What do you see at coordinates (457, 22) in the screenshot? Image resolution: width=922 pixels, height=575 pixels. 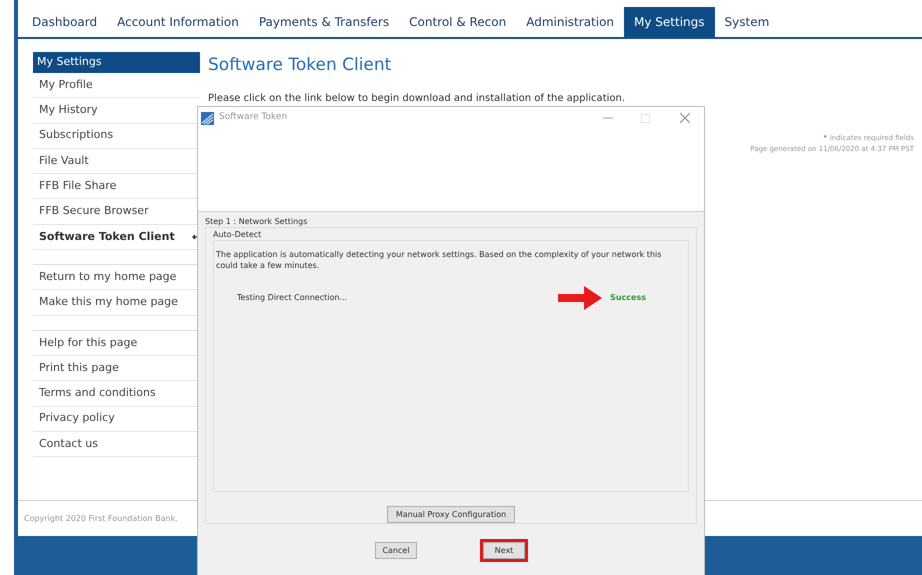 I see `nav-tab: Control & Recon` at bounding box center [457, 22].